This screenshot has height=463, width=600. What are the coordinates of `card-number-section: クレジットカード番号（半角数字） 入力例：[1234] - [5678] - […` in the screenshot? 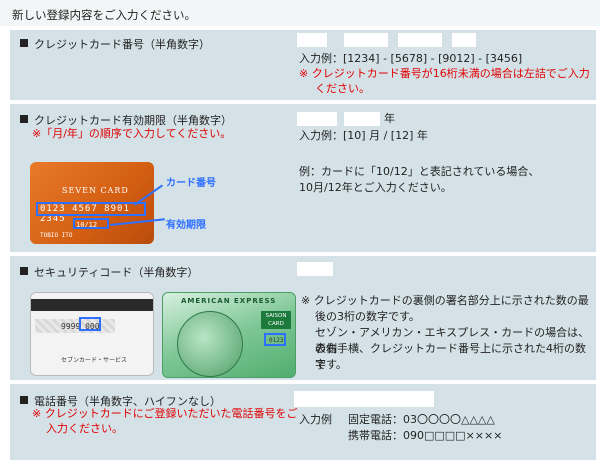 It's located at (303, 65).